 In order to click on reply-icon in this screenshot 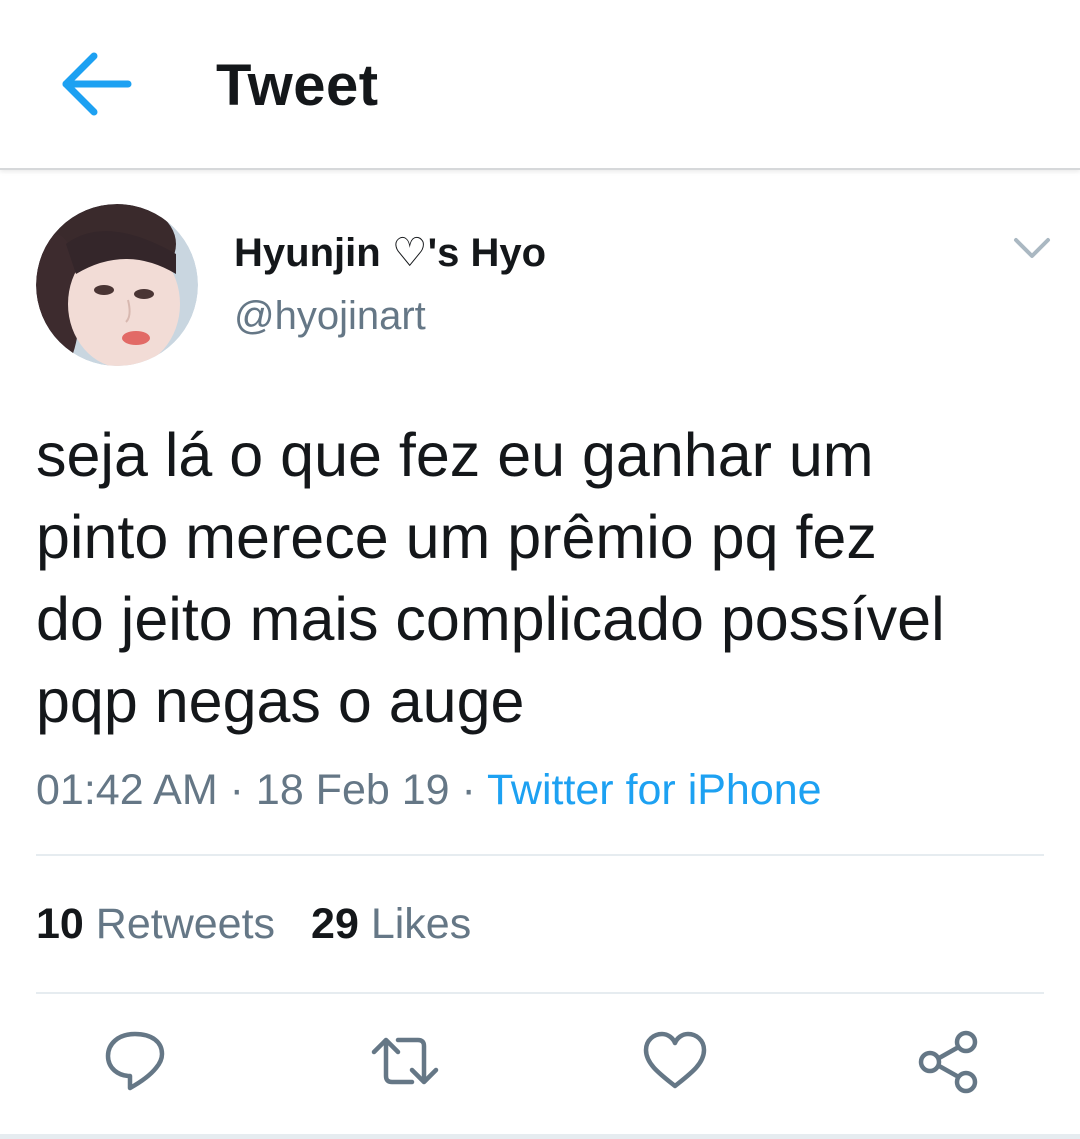, I will do `click(135, 1061)`.